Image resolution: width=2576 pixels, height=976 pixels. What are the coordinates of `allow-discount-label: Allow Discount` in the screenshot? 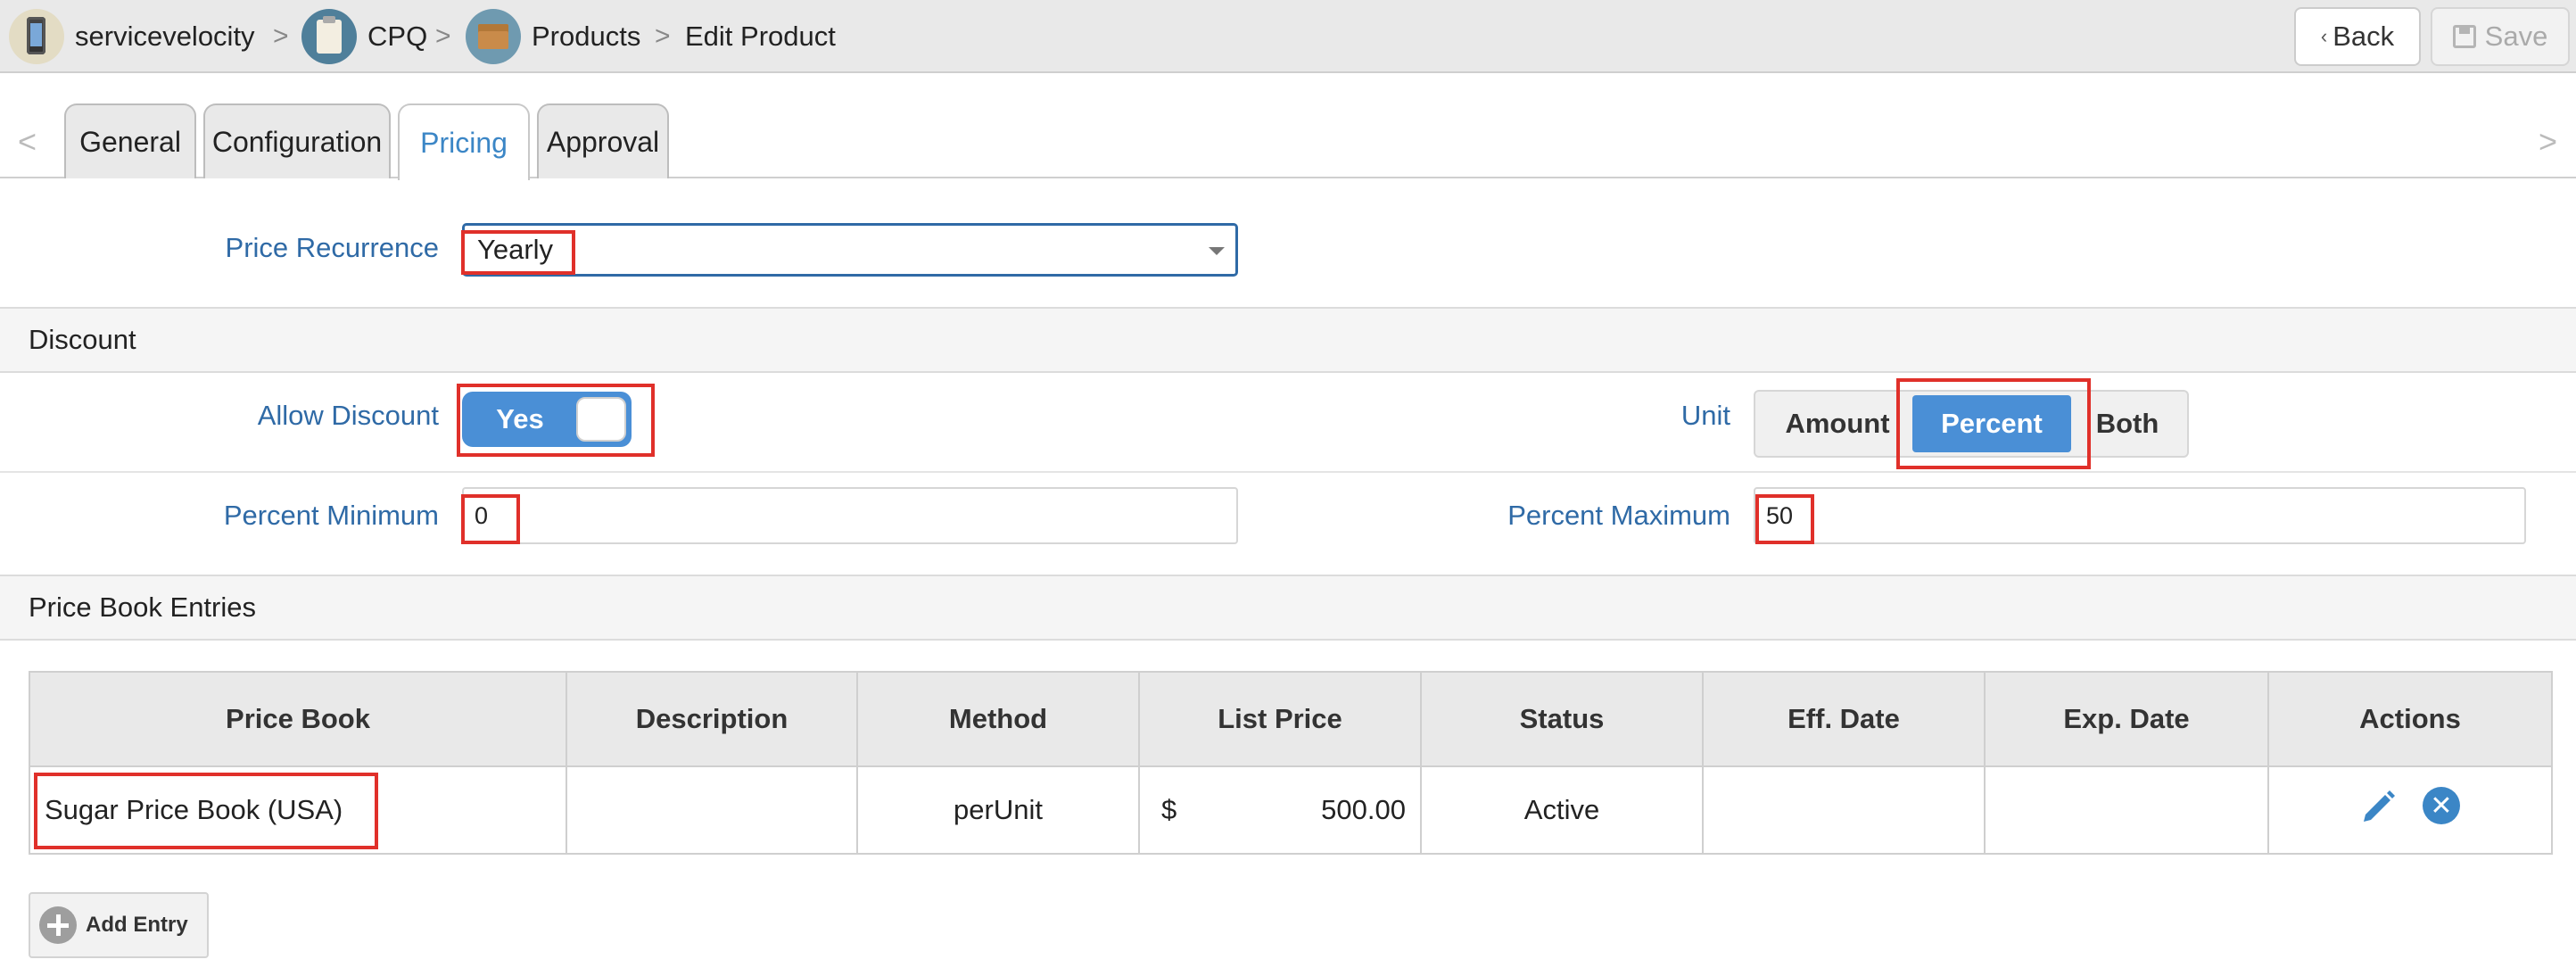 It's located at (348, 415).